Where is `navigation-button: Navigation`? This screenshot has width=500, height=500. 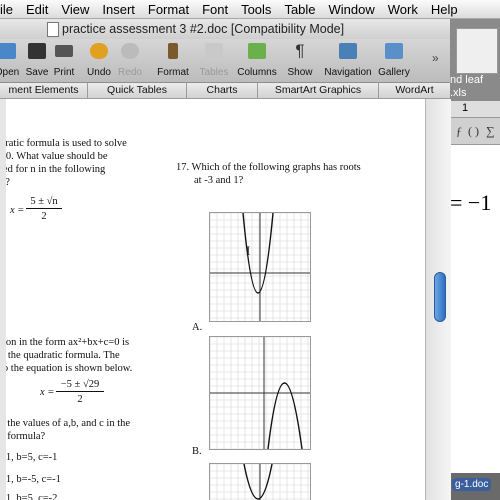
navigation-button: Navigation is located at coordinates (348, 60).